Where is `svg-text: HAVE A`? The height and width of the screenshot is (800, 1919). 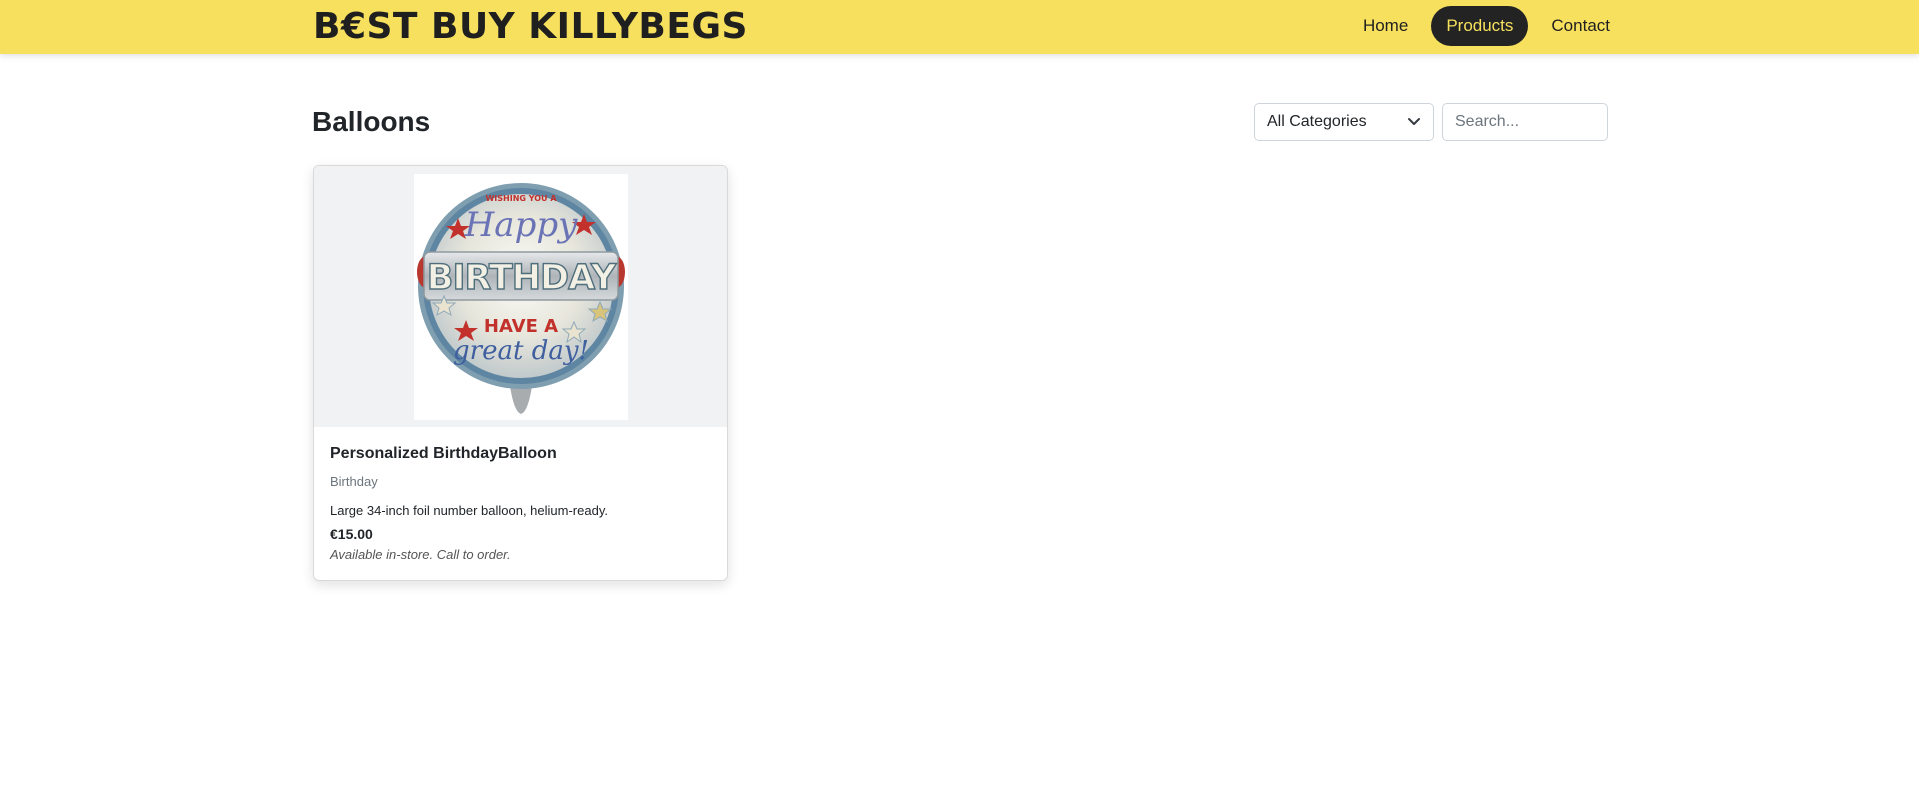
svg-text: HAVE A is located at coordinates (521, 326).